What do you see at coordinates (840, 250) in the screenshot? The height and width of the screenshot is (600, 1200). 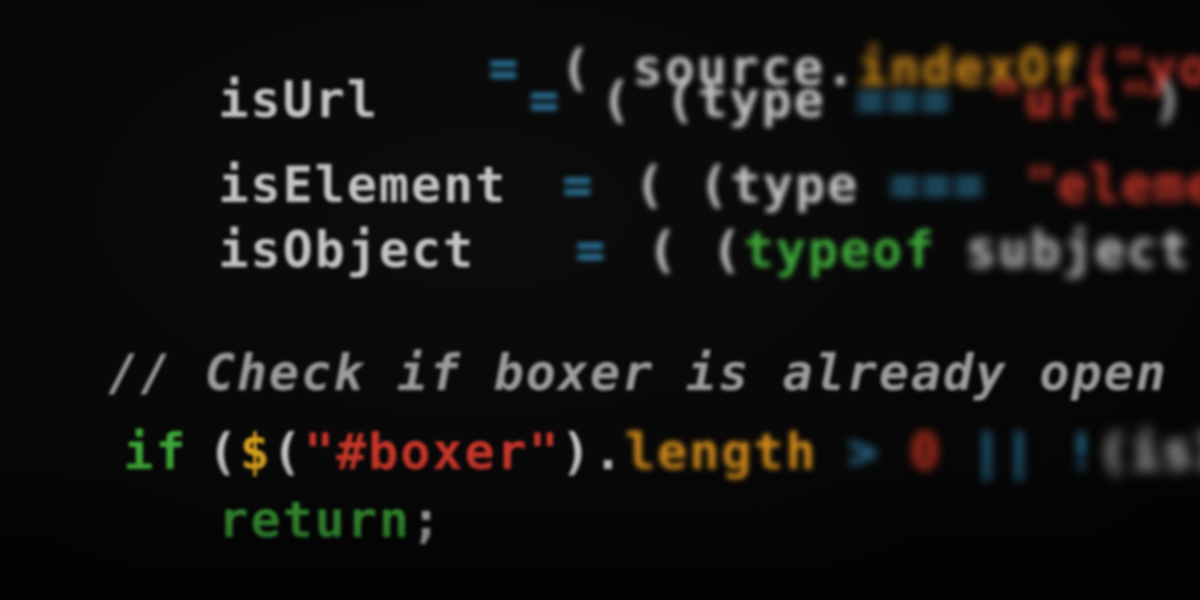 I see `typeof-keyword: typeof` at bounding box center [840, 250].